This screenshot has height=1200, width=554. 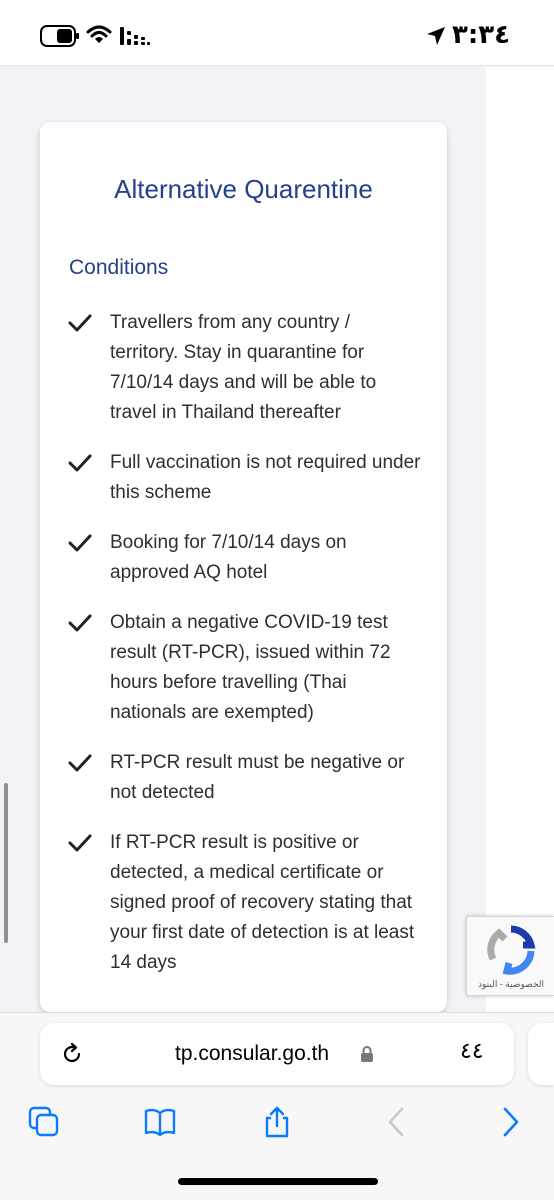 I want to click on cellular-signal-icon, so click(x=135, y=36).